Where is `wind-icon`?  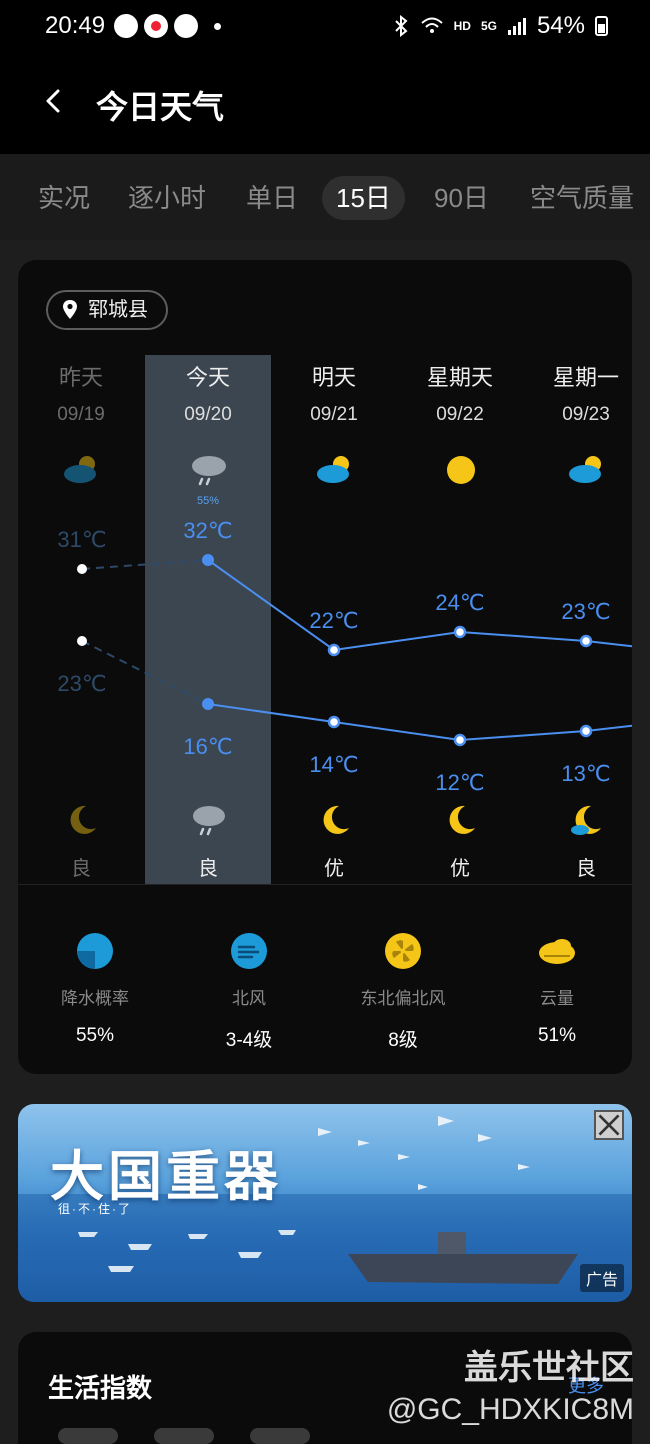 wind-icon is located at coordinates (249, 951).